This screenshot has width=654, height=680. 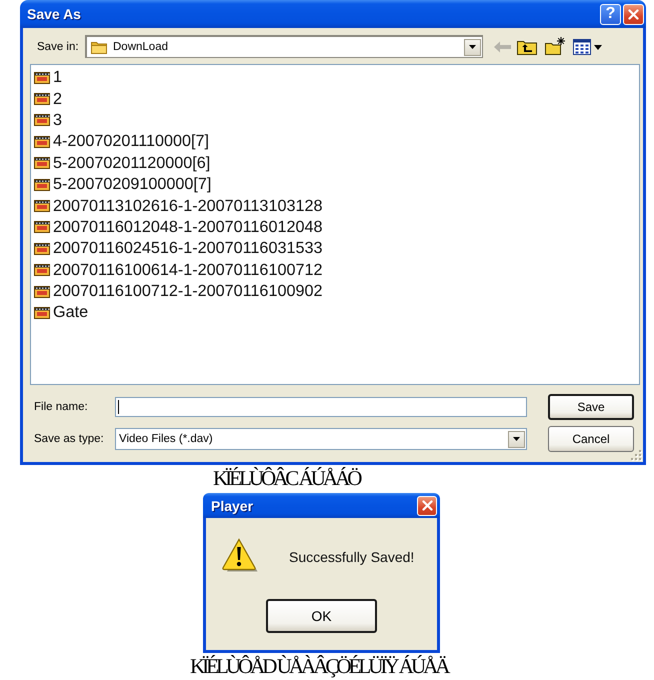 I want to click on file-item: 3, so click(x=48, y=121).